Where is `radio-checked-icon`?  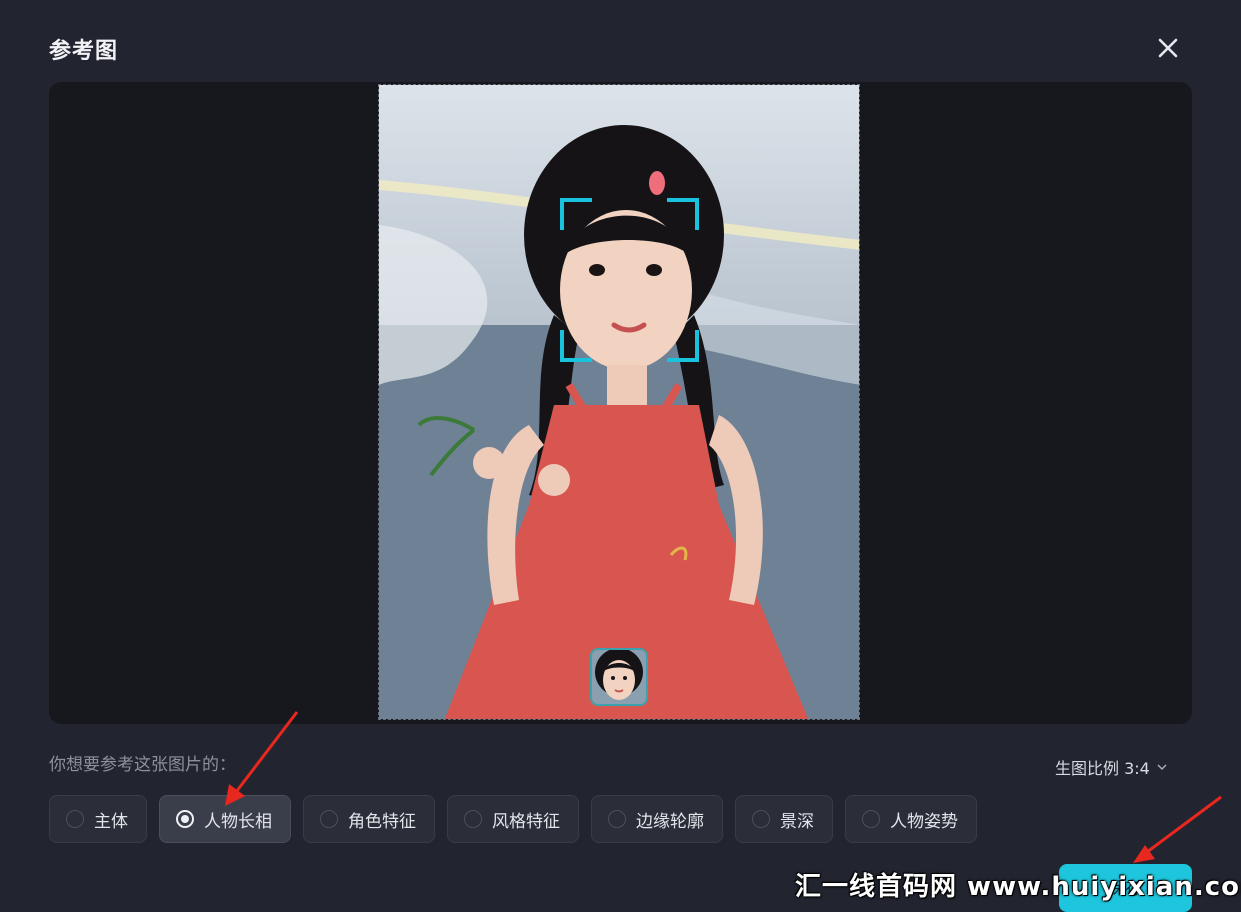
radio-checked-icon is located at coordinates (185, 819).